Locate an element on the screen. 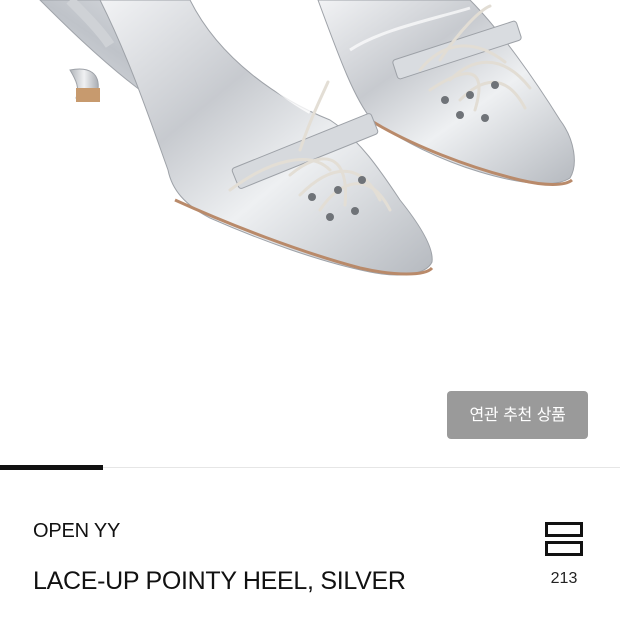 The width and height of the screenshot is (620, 620). brand-name: OPEN YY is located at coordinates (76, 531).